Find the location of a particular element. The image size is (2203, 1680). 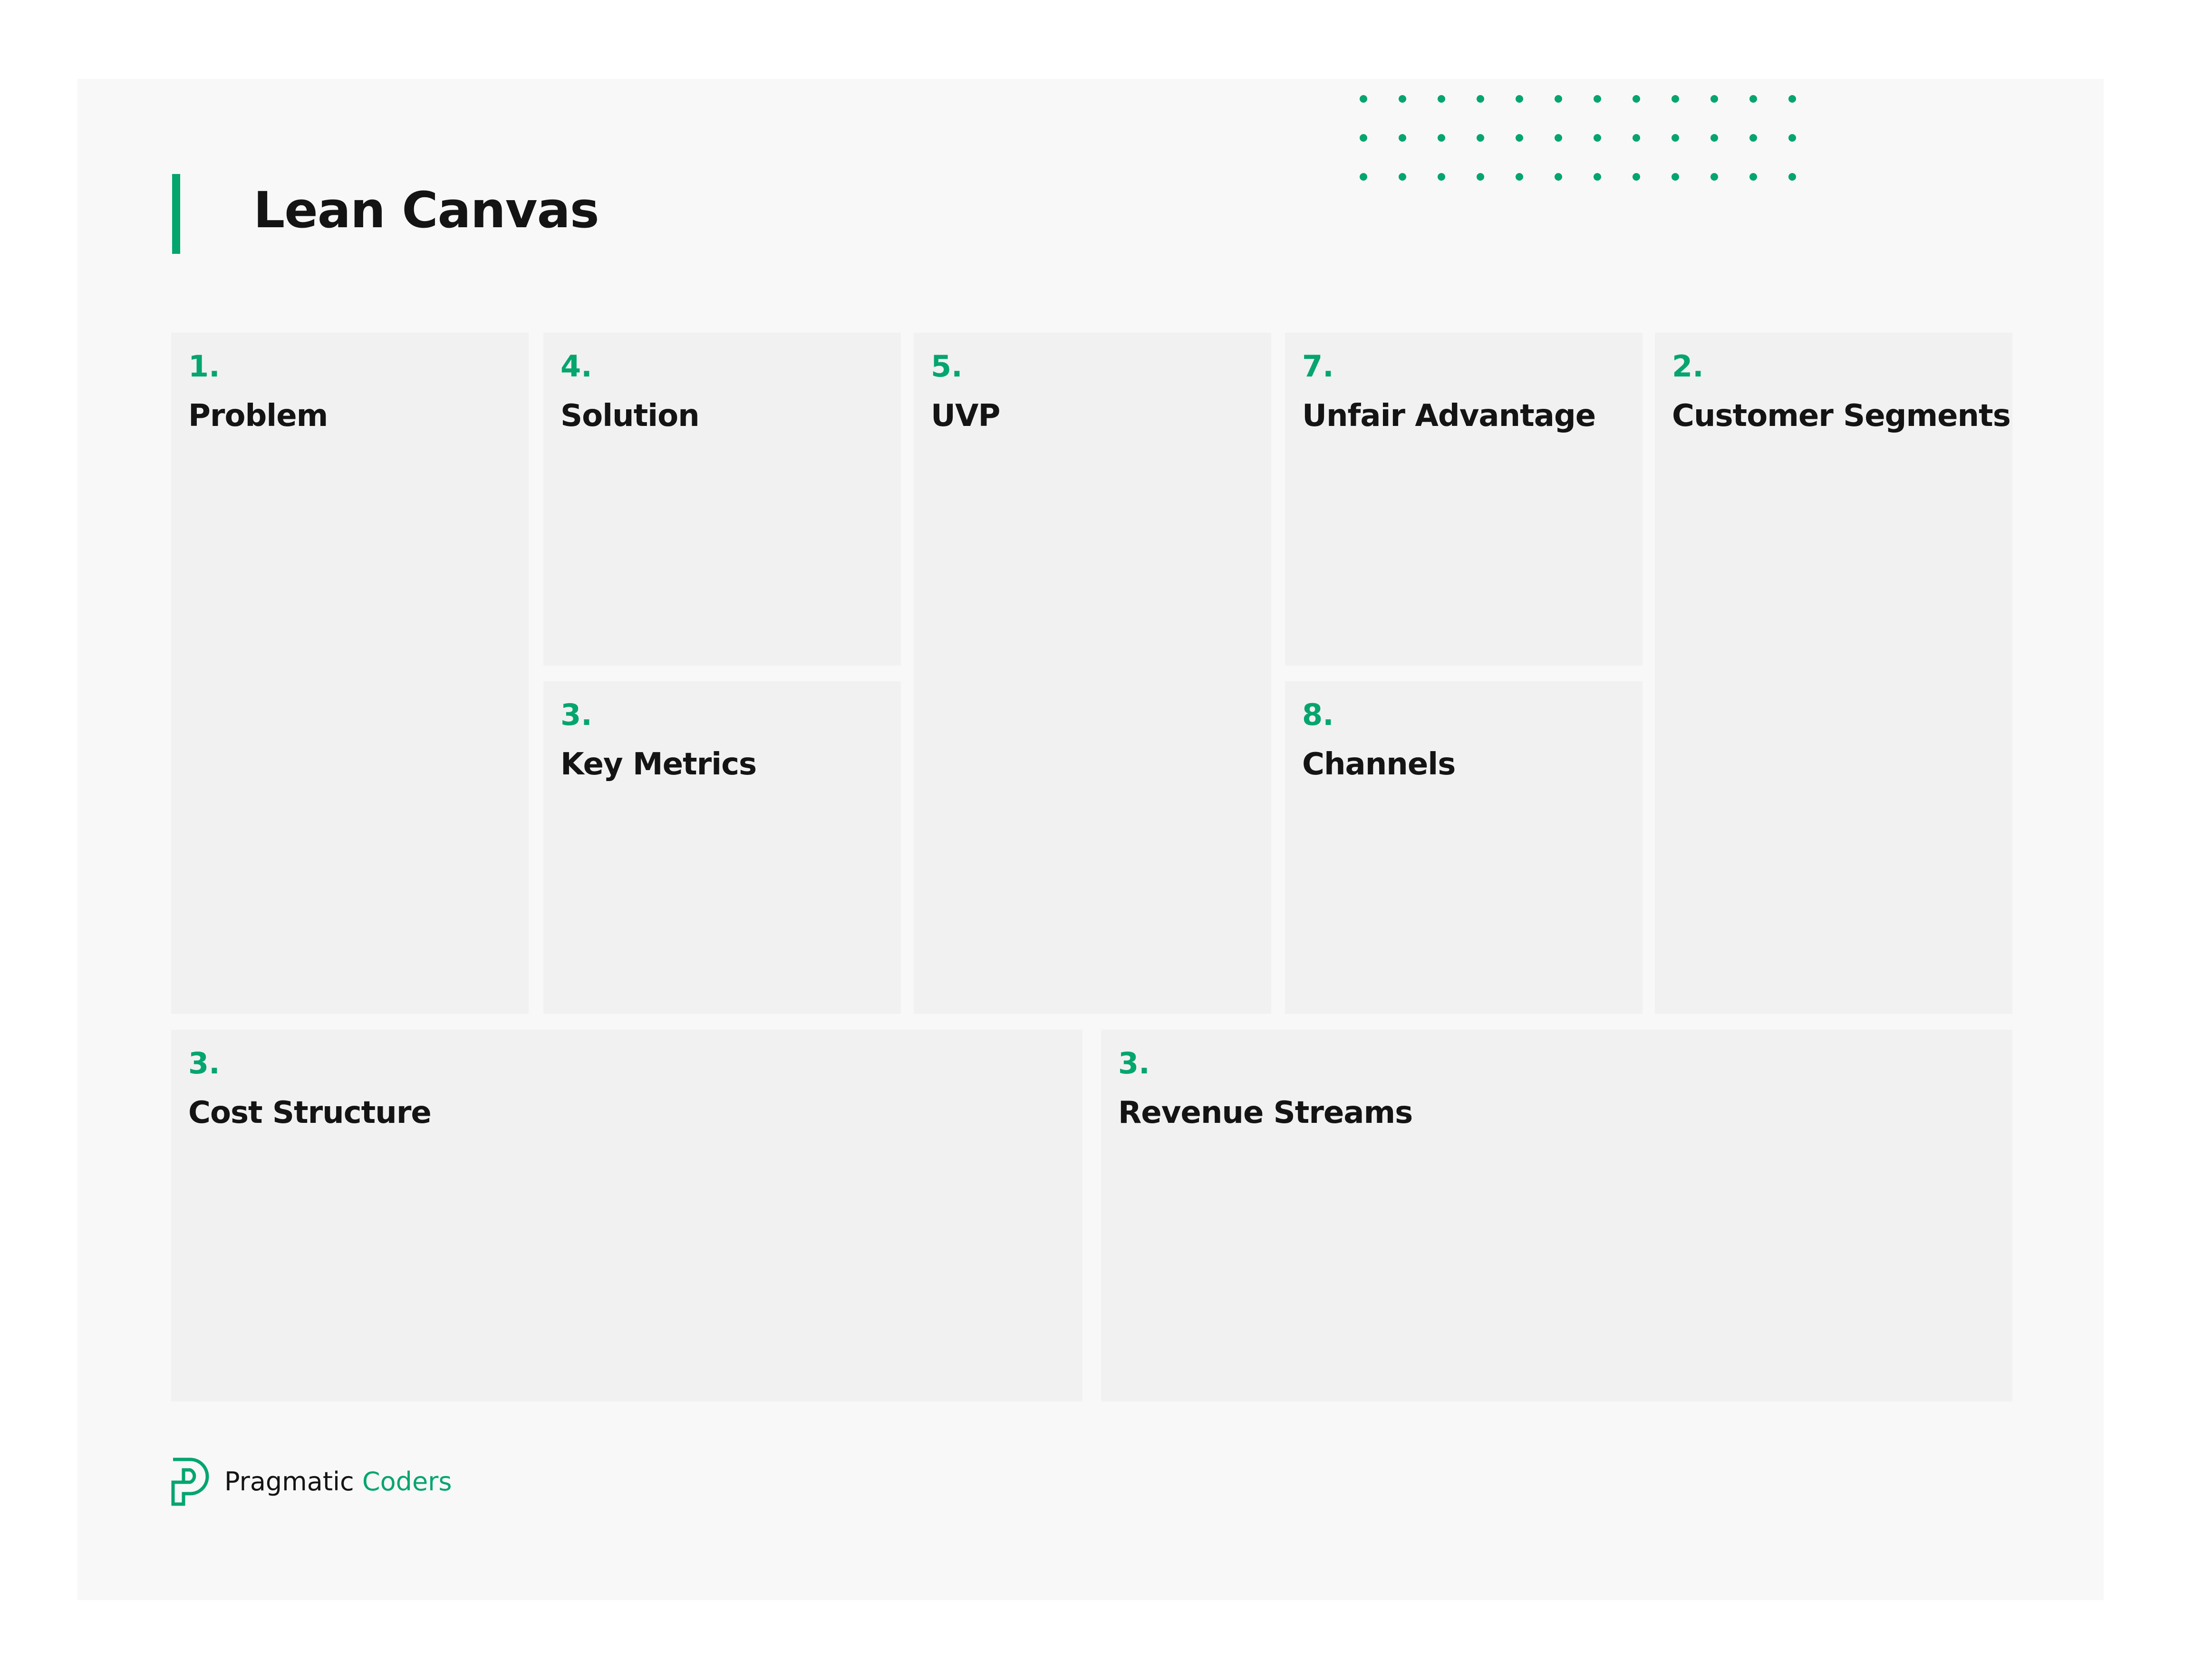

block-label: Key Metrics is located at coordinates (658, 764).